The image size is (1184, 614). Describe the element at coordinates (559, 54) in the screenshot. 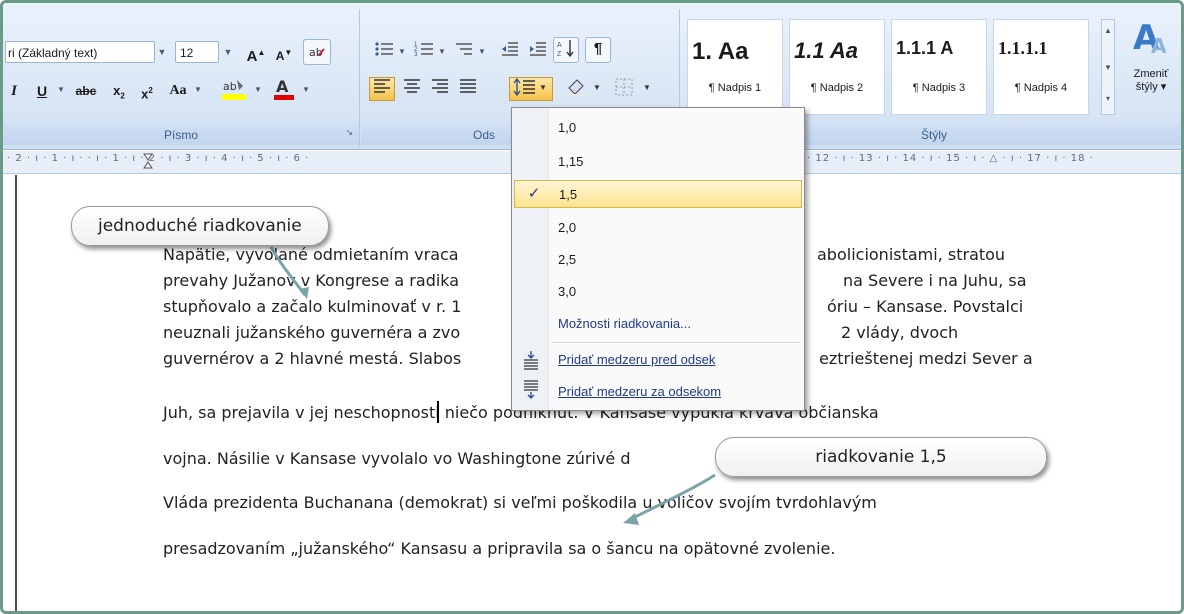

I see `svg-text: Z` at that location.